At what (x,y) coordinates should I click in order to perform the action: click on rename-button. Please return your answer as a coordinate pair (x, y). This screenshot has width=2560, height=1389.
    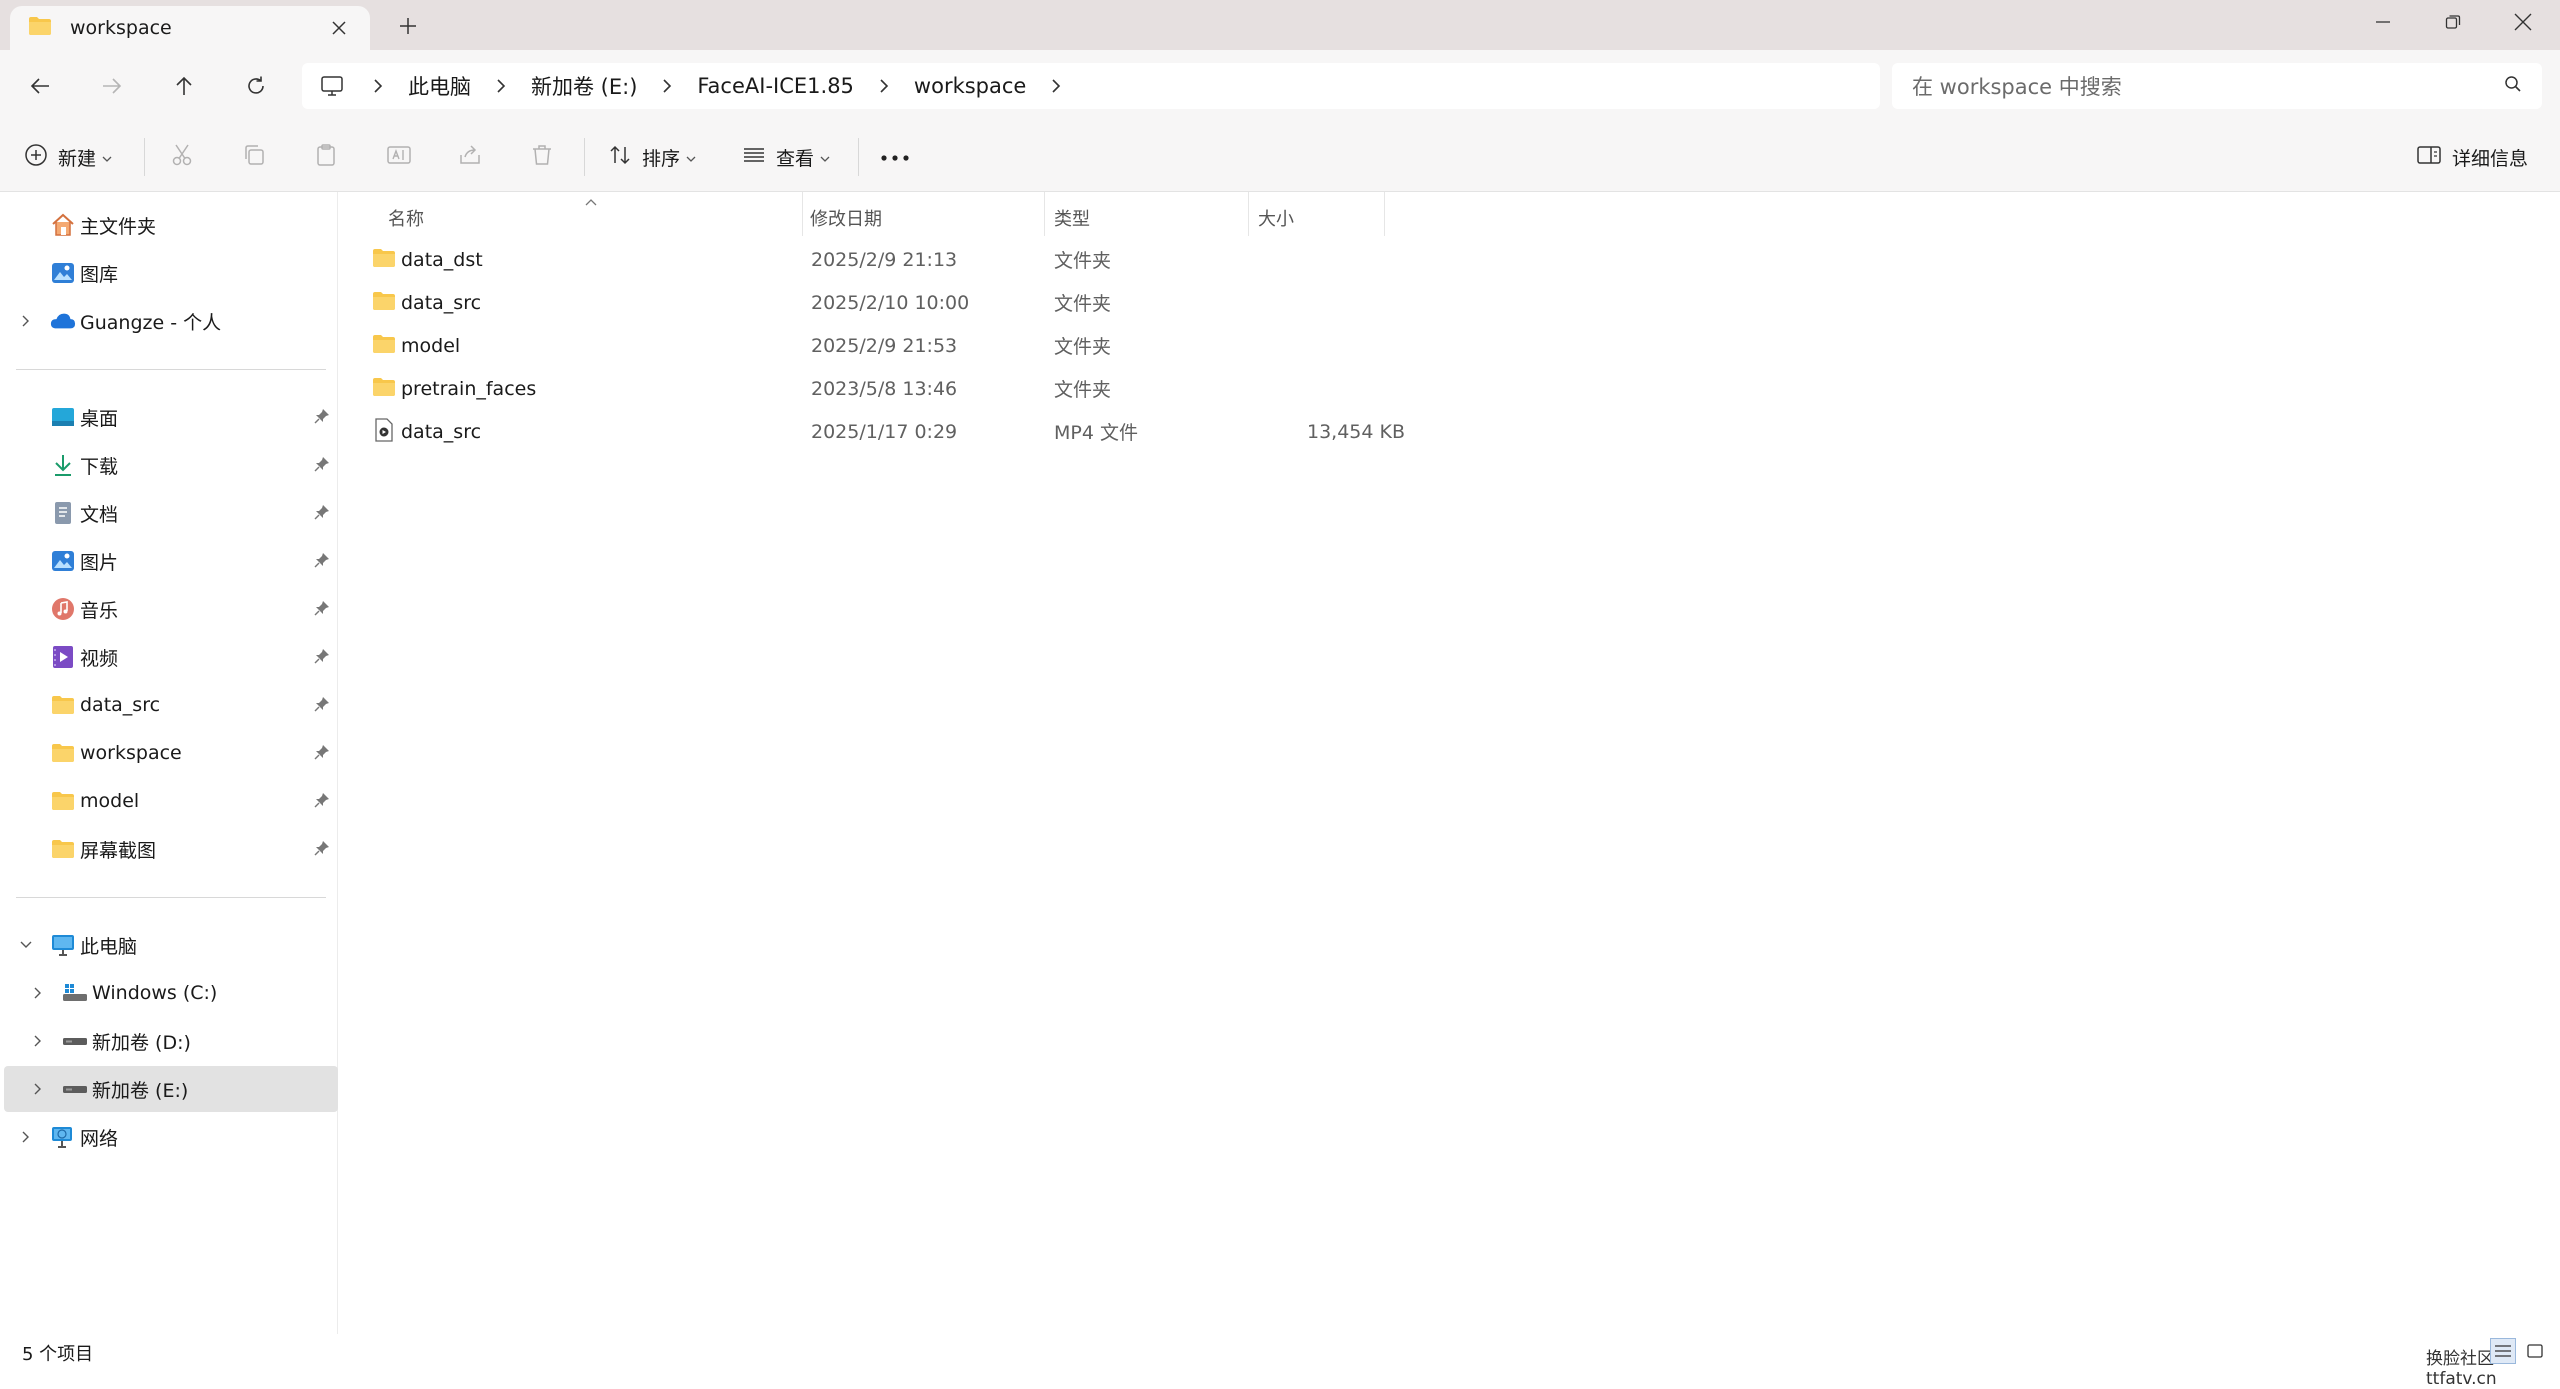
    Looking at the image, I should click on (399, 157).